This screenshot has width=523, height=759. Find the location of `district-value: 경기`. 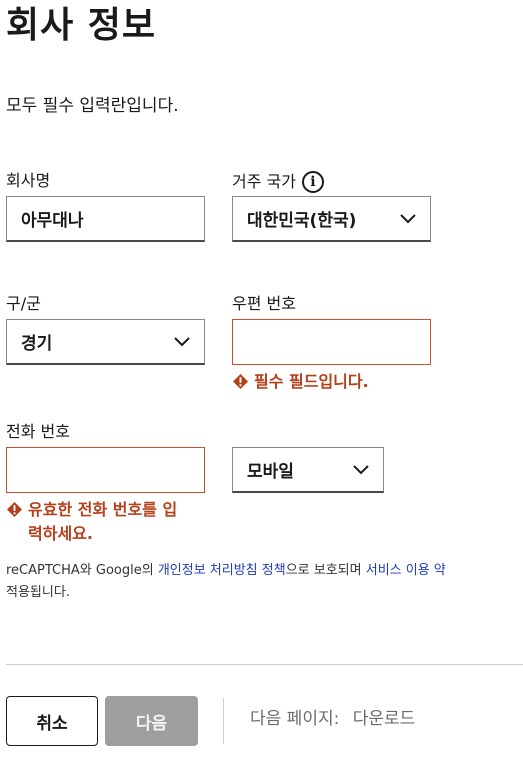

district-value: 경기 is located at coordinates (37, 344).